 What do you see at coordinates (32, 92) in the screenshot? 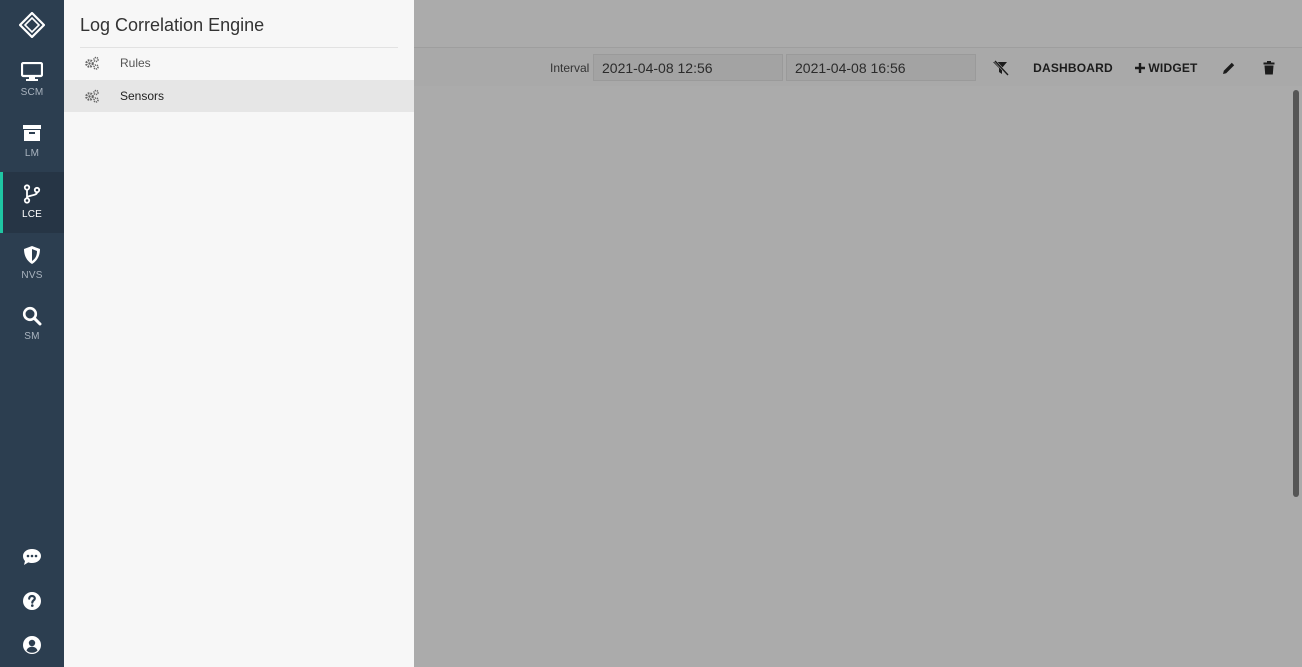
I see `rail-item-label: SCM` at bounding box center [32, 92].